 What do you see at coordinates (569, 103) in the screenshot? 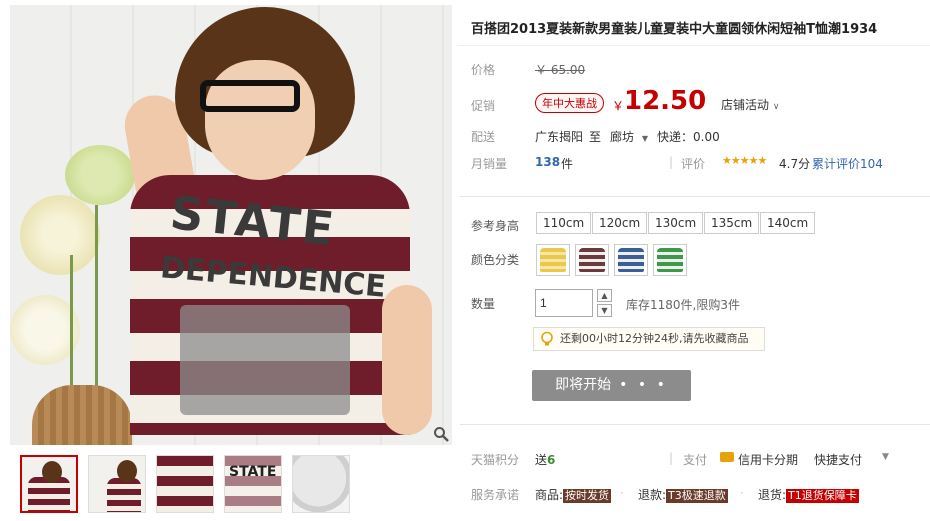
I see `promo-badge: 年中大惠战` at bounding box center [569, 103].